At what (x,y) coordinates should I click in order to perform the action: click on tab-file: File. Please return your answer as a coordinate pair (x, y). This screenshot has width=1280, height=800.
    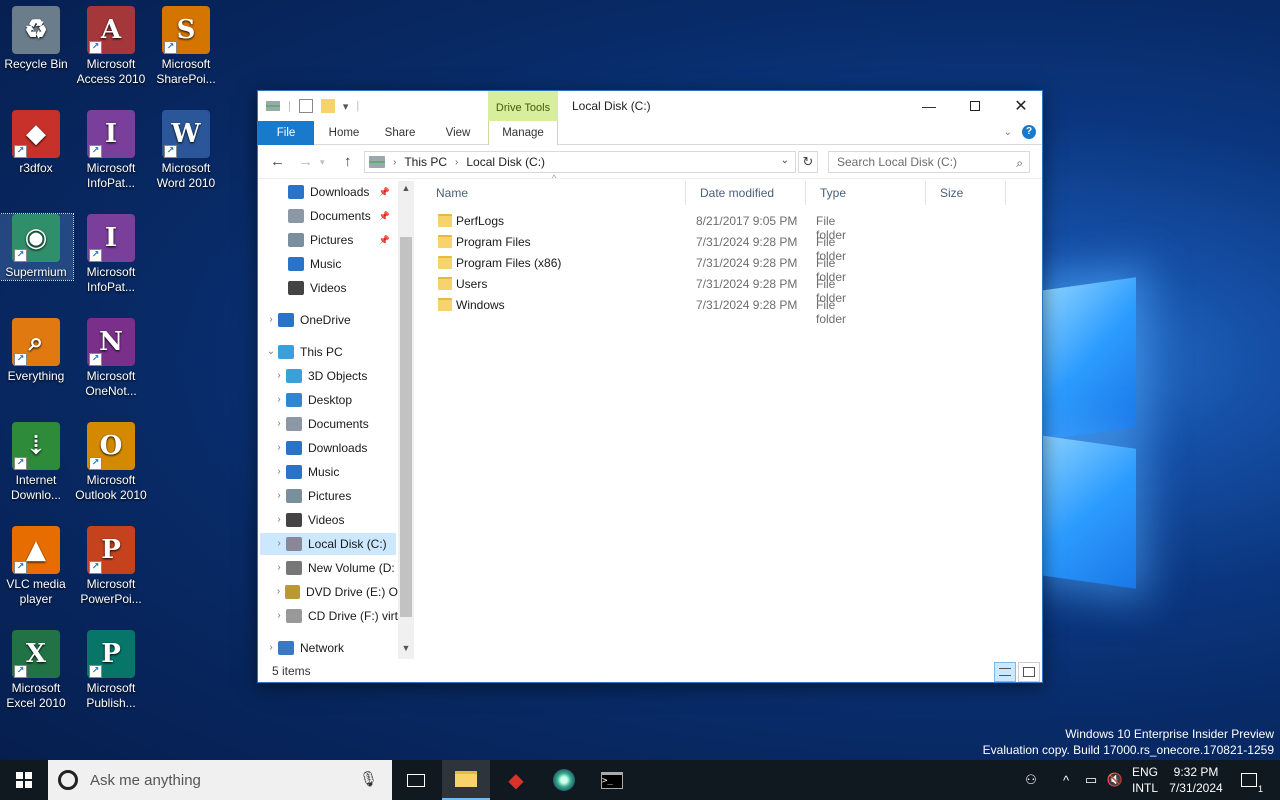
    Looking at the image, I should click on (286, 133).